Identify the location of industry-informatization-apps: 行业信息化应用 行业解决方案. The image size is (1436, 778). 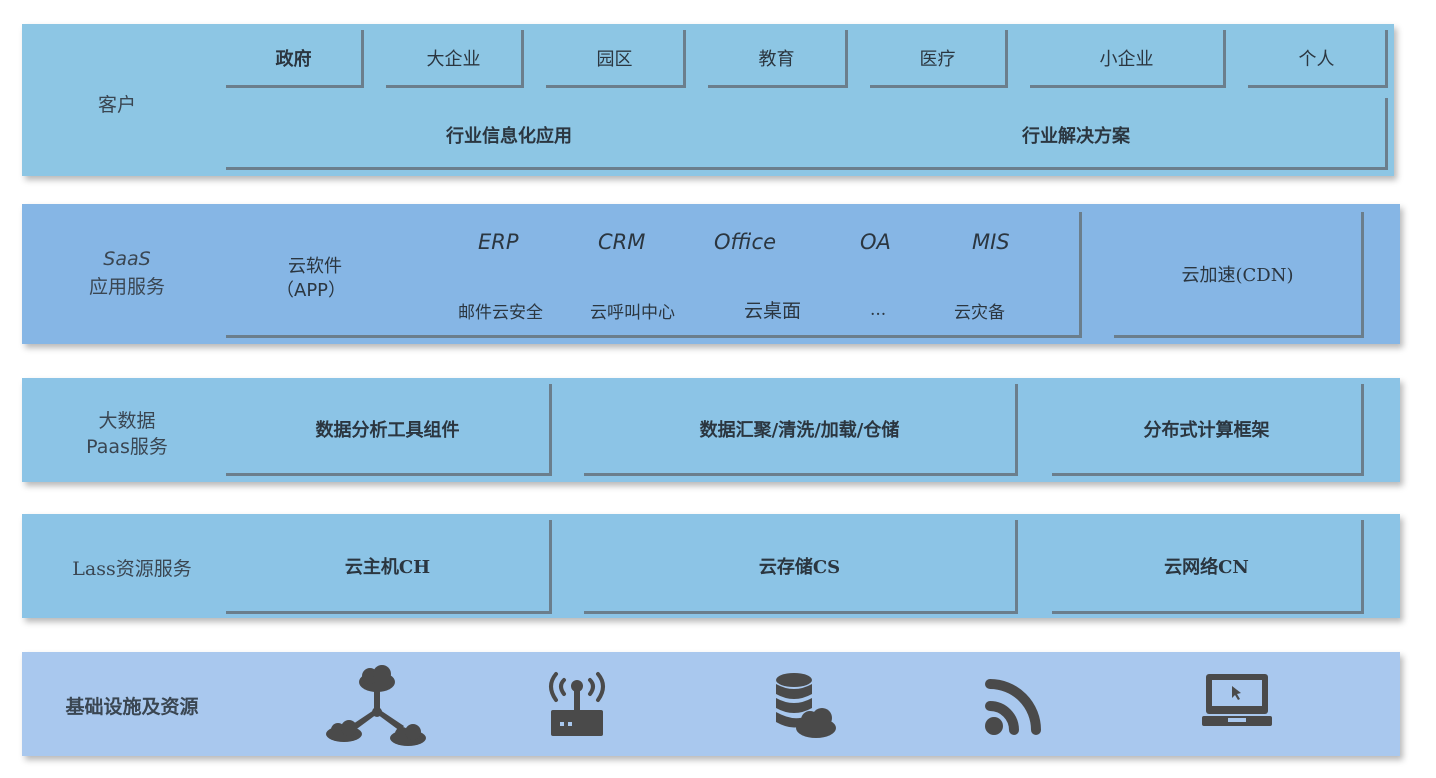
(807, 134).